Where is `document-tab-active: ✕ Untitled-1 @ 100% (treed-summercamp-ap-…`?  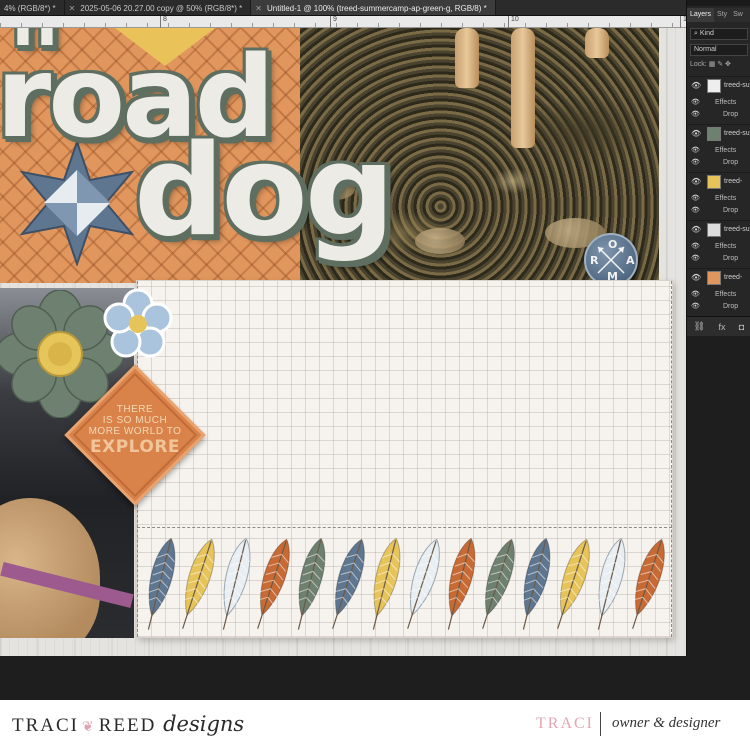 document-tab-active: ✕ Untitled-1 @ 100% (treed-summercamp-ap-… is located at coordinates (373, 7).